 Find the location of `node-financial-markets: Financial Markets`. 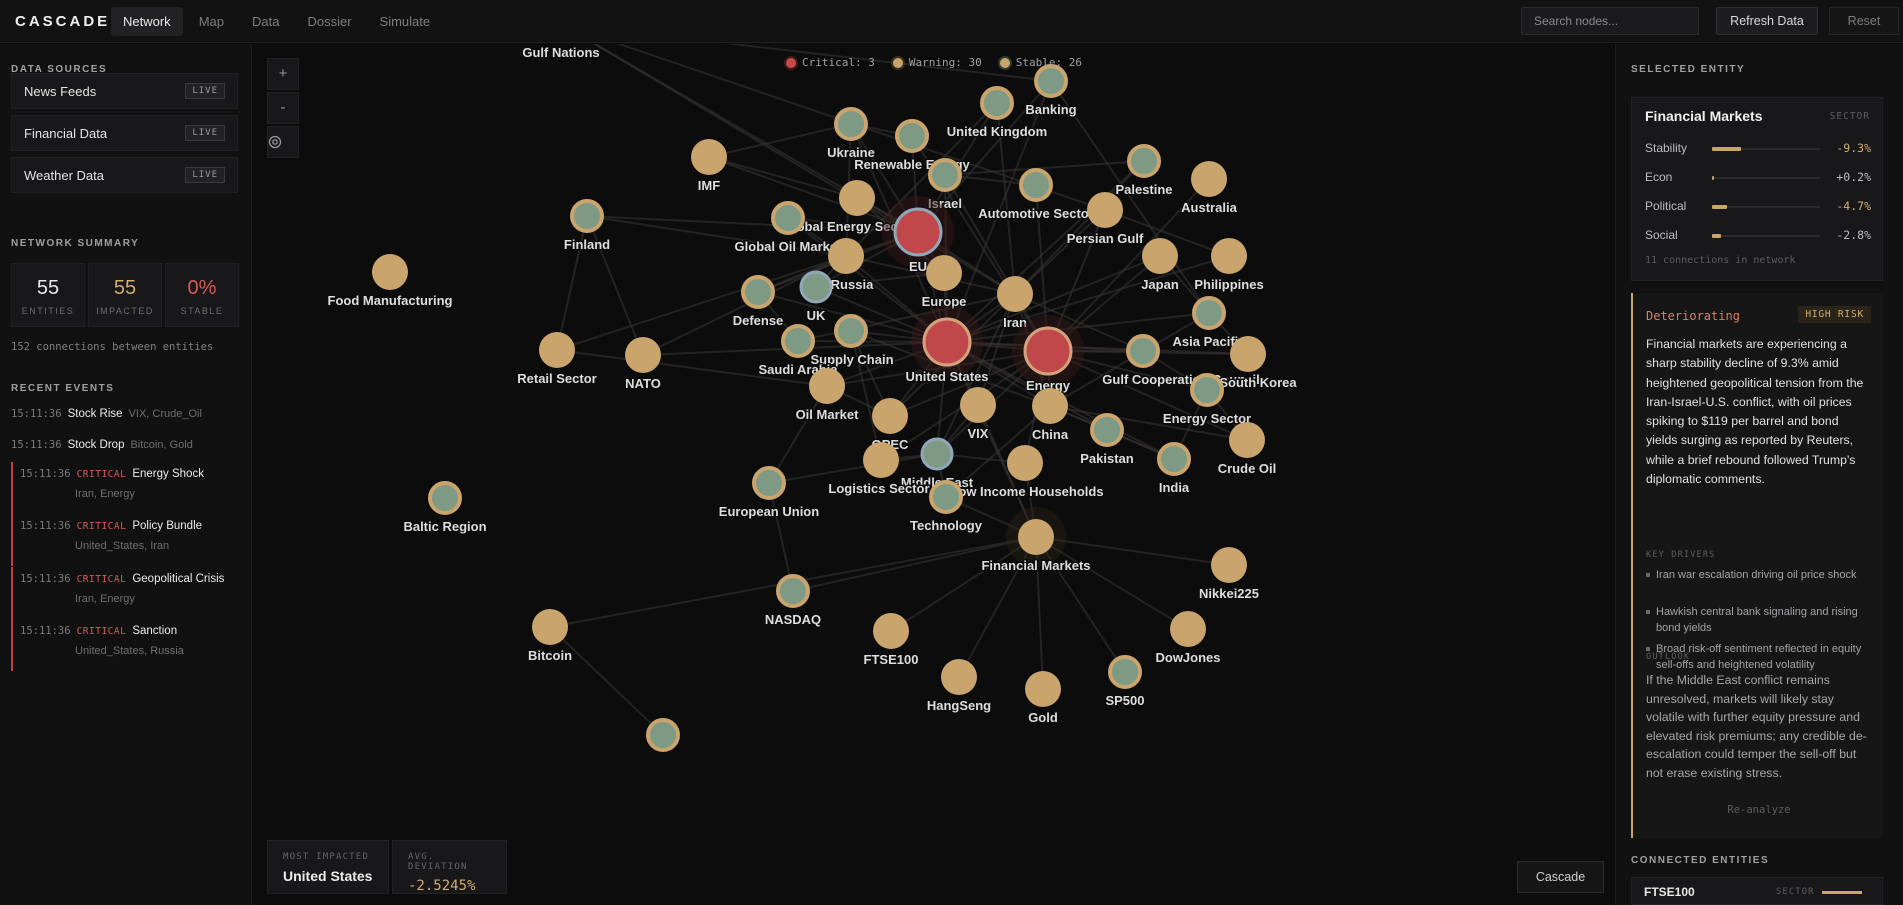

node-financial-markets: Financial Markets is located at coordinates (1036, 541).